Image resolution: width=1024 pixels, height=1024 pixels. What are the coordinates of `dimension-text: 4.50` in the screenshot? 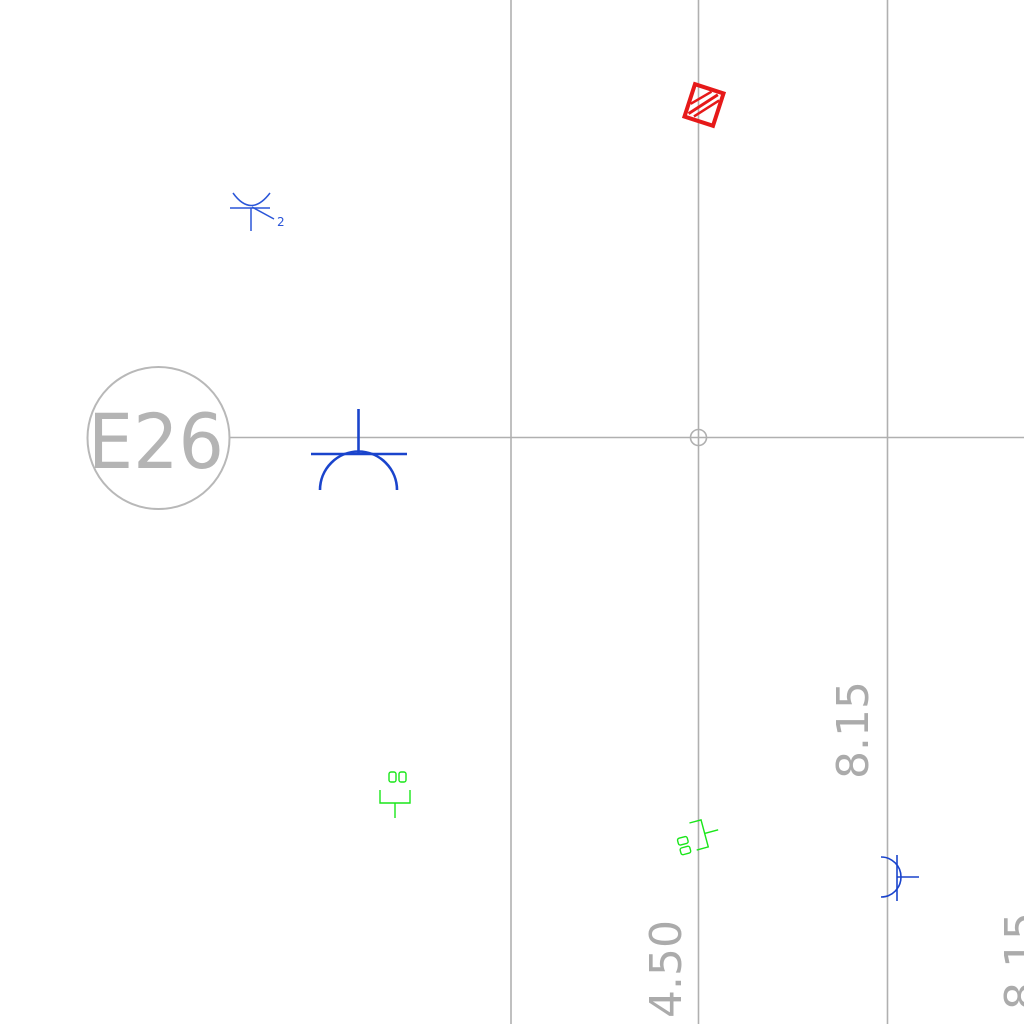 It's located at (666, 969).